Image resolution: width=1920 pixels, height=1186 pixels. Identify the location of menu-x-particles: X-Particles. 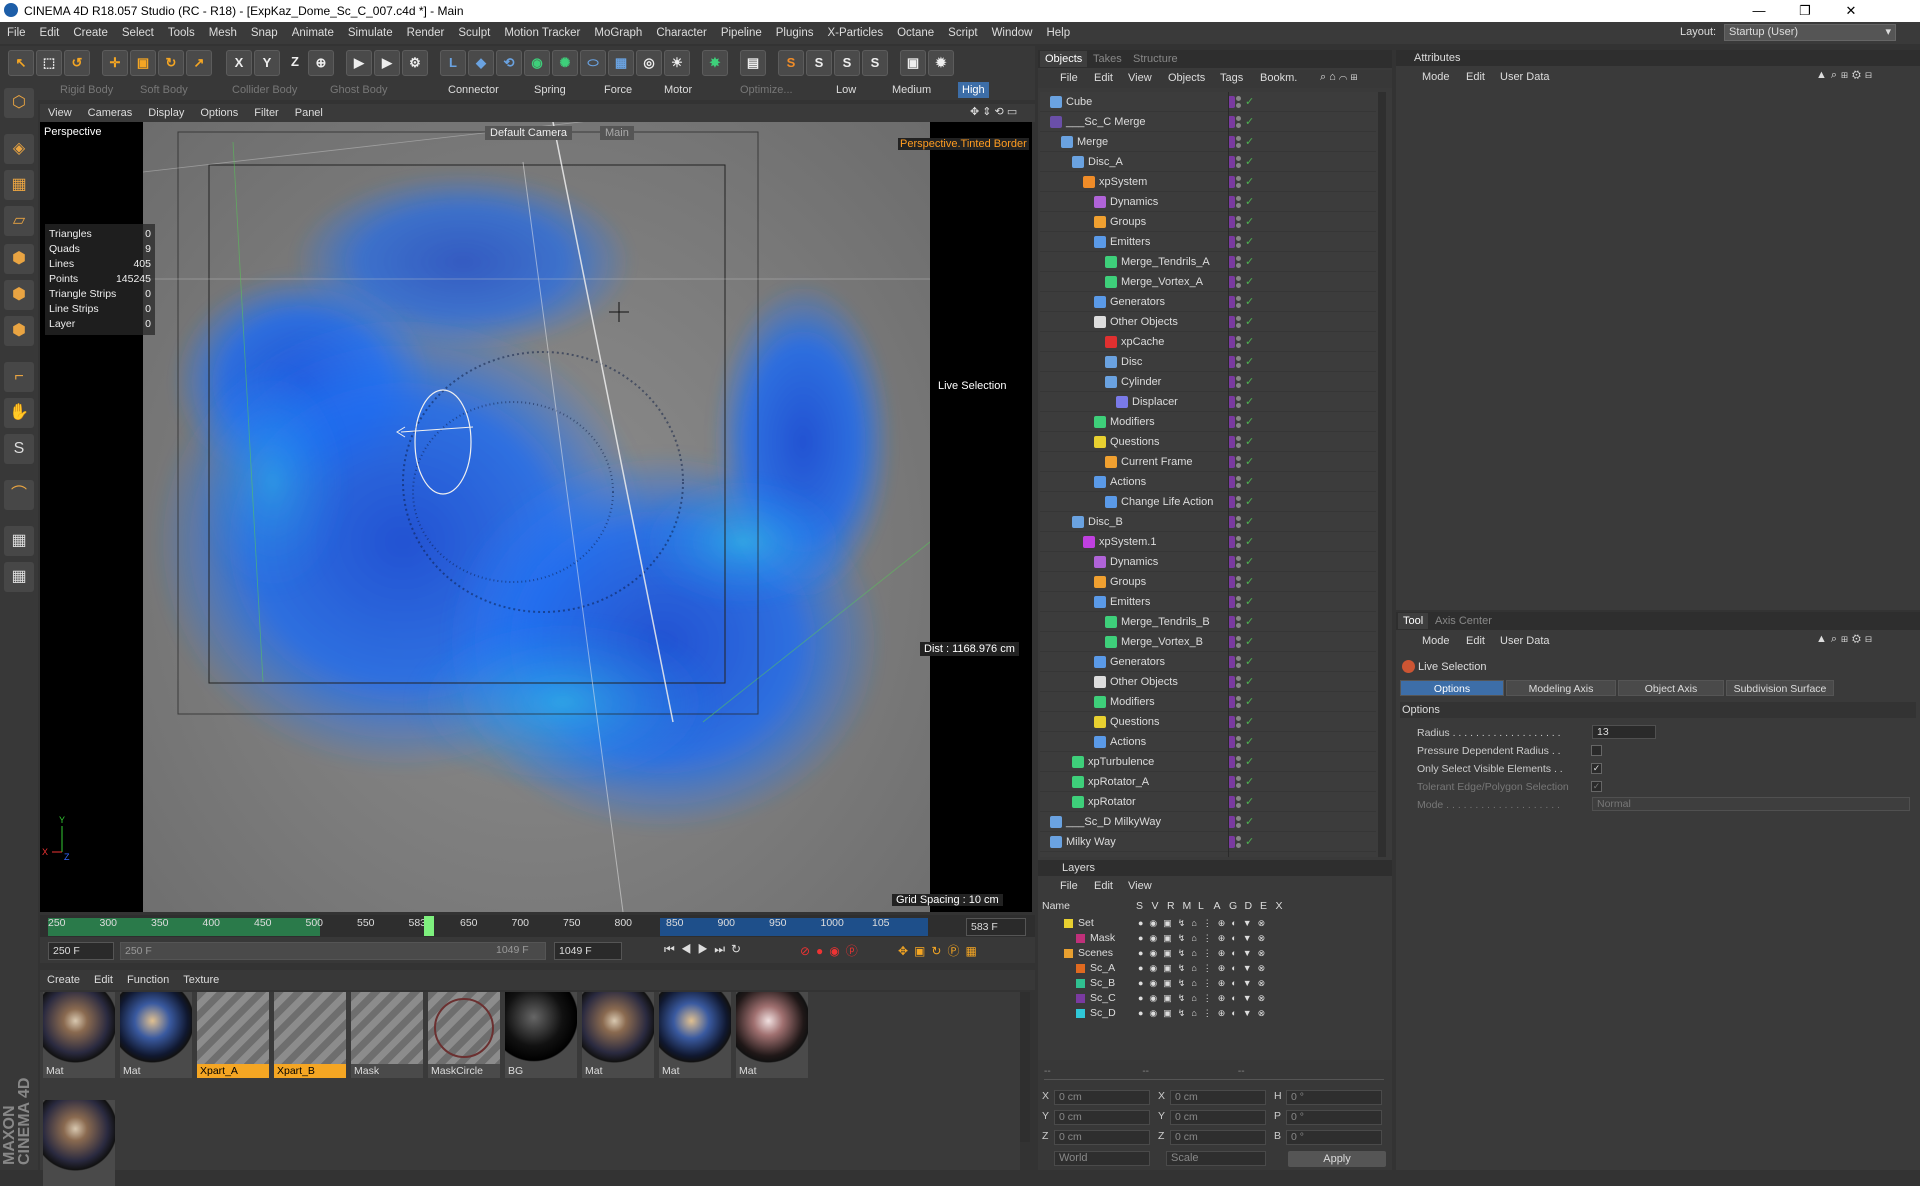
(855, 33).